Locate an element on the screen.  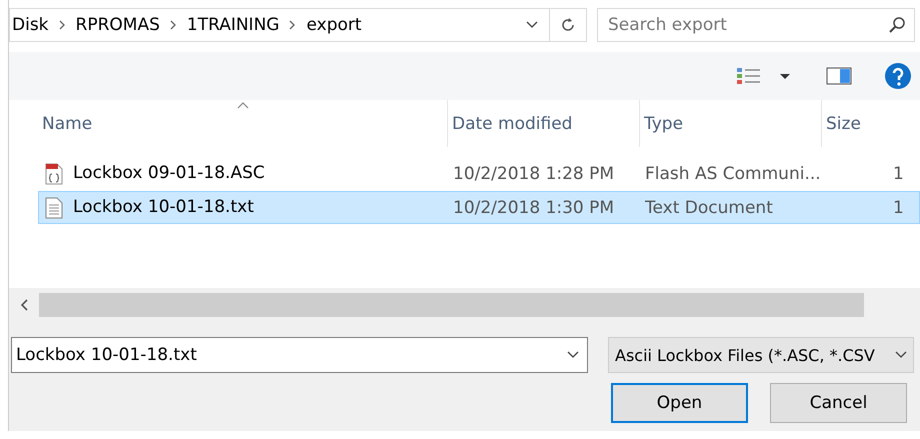
file-type-dropdown: Ascii Lockbox Files (*.ASC, *.CSV is located at coordinates (761, 355).